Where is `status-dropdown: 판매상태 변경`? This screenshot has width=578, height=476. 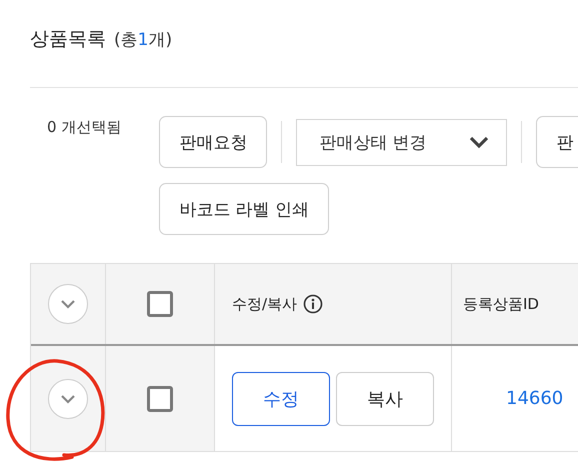
status-dropdown: 판매상태 변경 is located at coordinates (402, 142).